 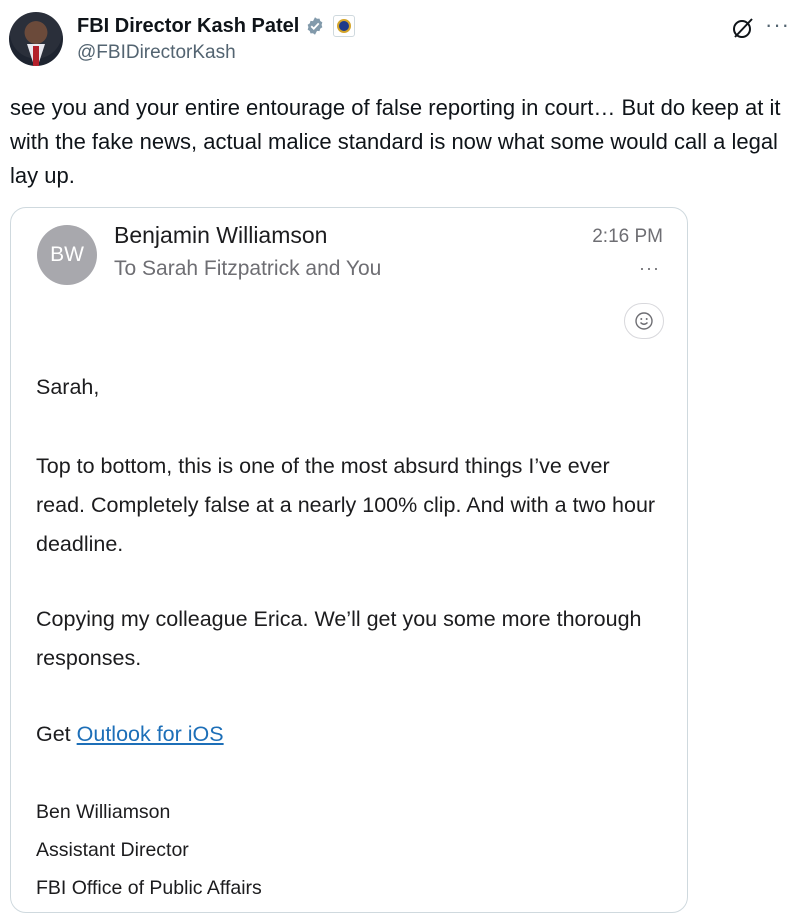 What do you see at coordinates (150, 734) in the screenshot?
I see `outlook-ios-link: Outlook for iOS` at bounding box center [150, 734].